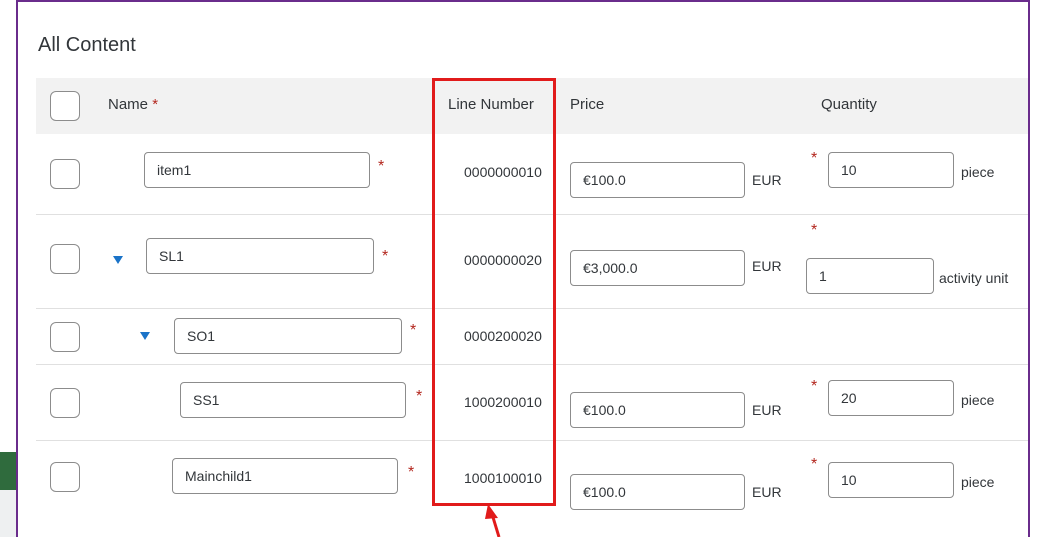 Image resolution: width=1043 pixels, height=537 pixels. Describe the element at coordinates (494, 292) in the screenshot. I see `line-number-highlight-box` at that location.